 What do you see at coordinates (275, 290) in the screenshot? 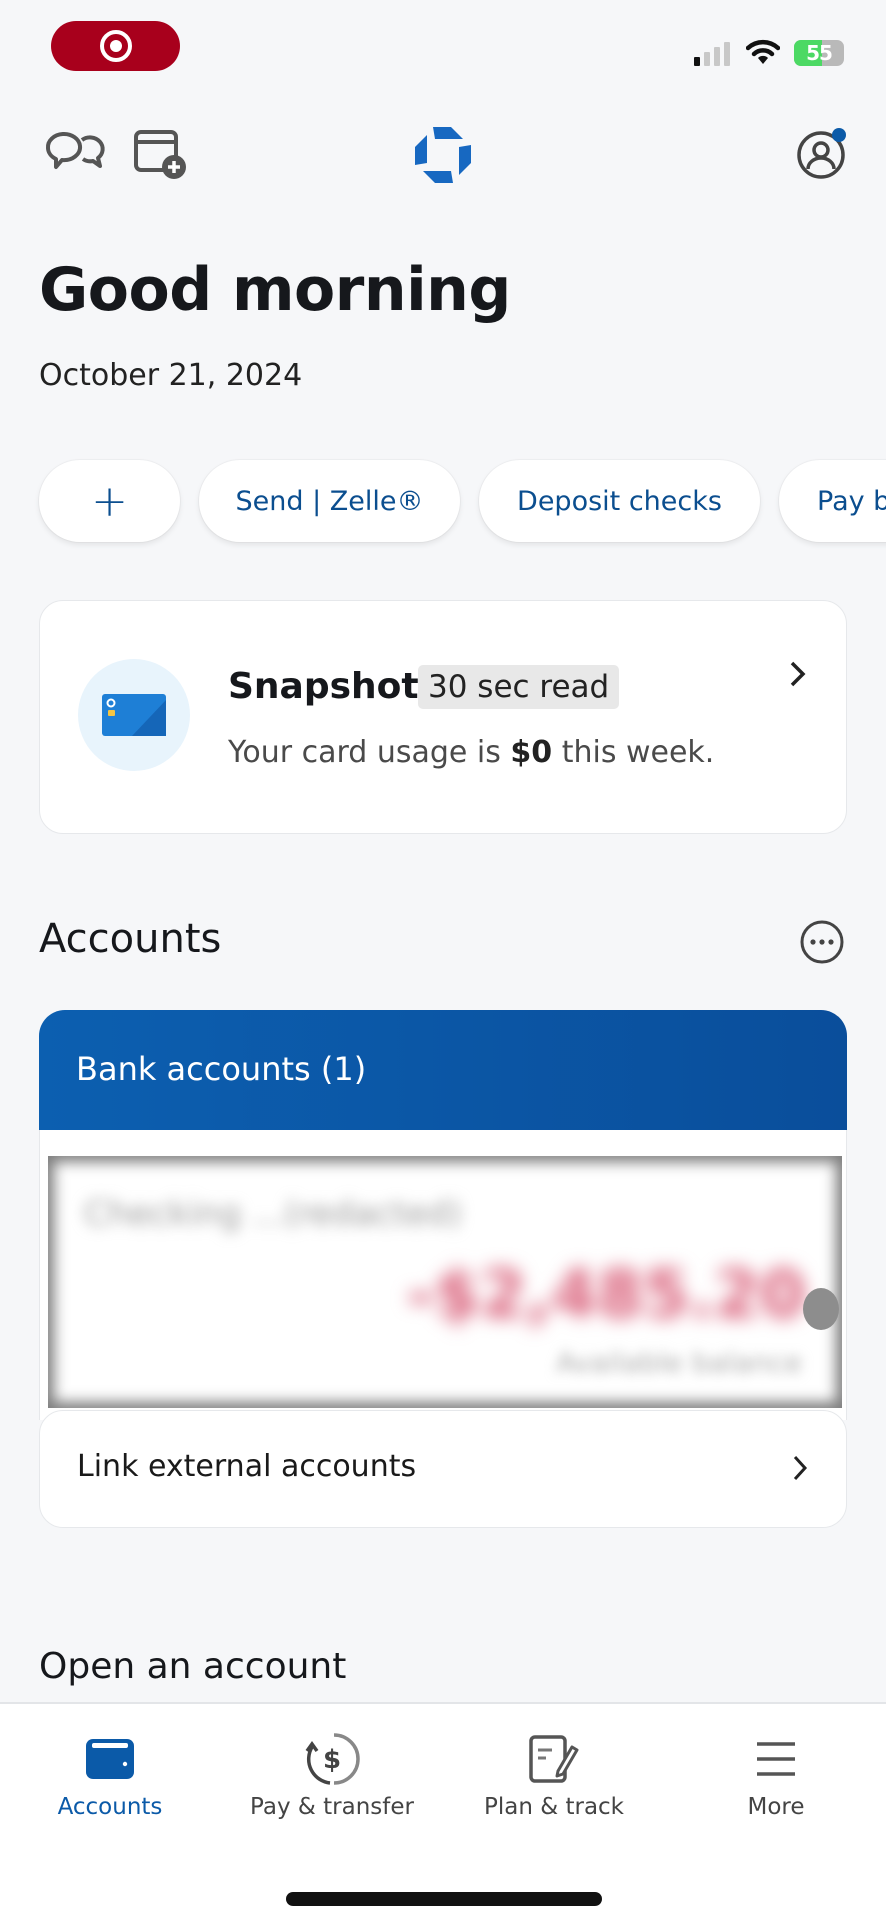
I see `greeting-title: Good morning` at bounding box center [275, 290].